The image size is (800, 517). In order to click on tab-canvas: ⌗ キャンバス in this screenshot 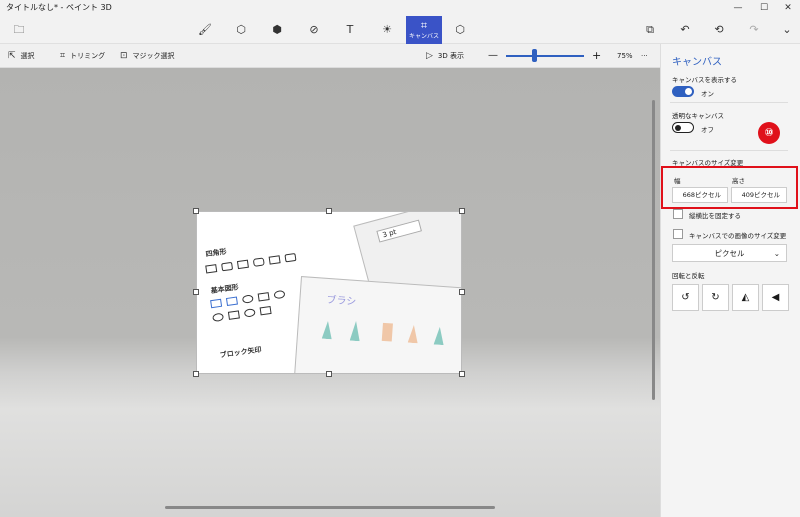, I will do `click(424, 30)`.